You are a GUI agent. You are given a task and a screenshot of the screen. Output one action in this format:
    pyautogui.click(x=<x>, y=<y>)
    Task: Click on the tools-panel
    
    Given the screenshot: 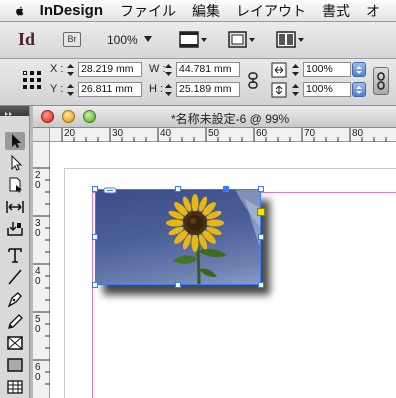 What is the action you would take?
    pyautogui.click(x=15, y=252)
    